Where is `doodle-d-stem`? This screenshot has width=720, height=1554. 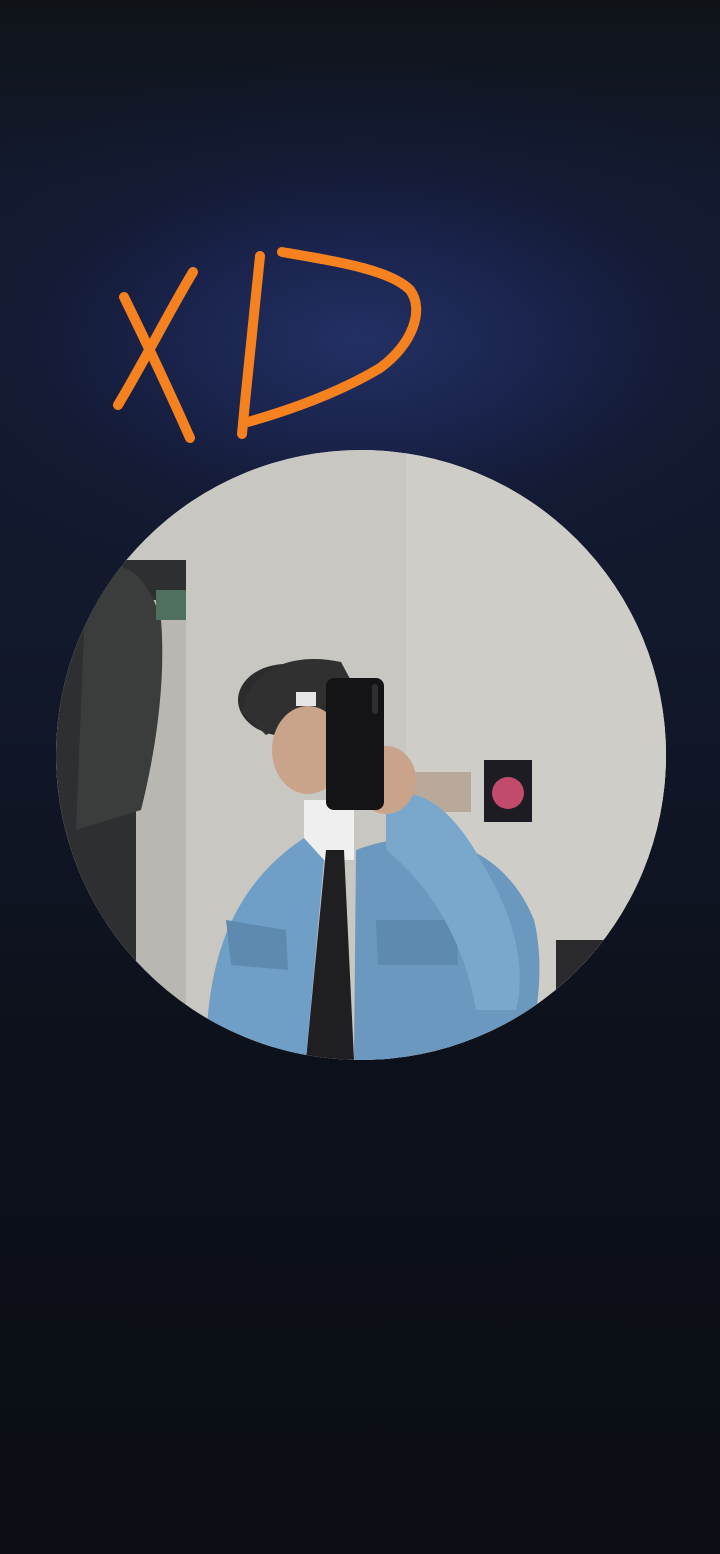
doodle-d-stem is located at coordinates (251, 345).